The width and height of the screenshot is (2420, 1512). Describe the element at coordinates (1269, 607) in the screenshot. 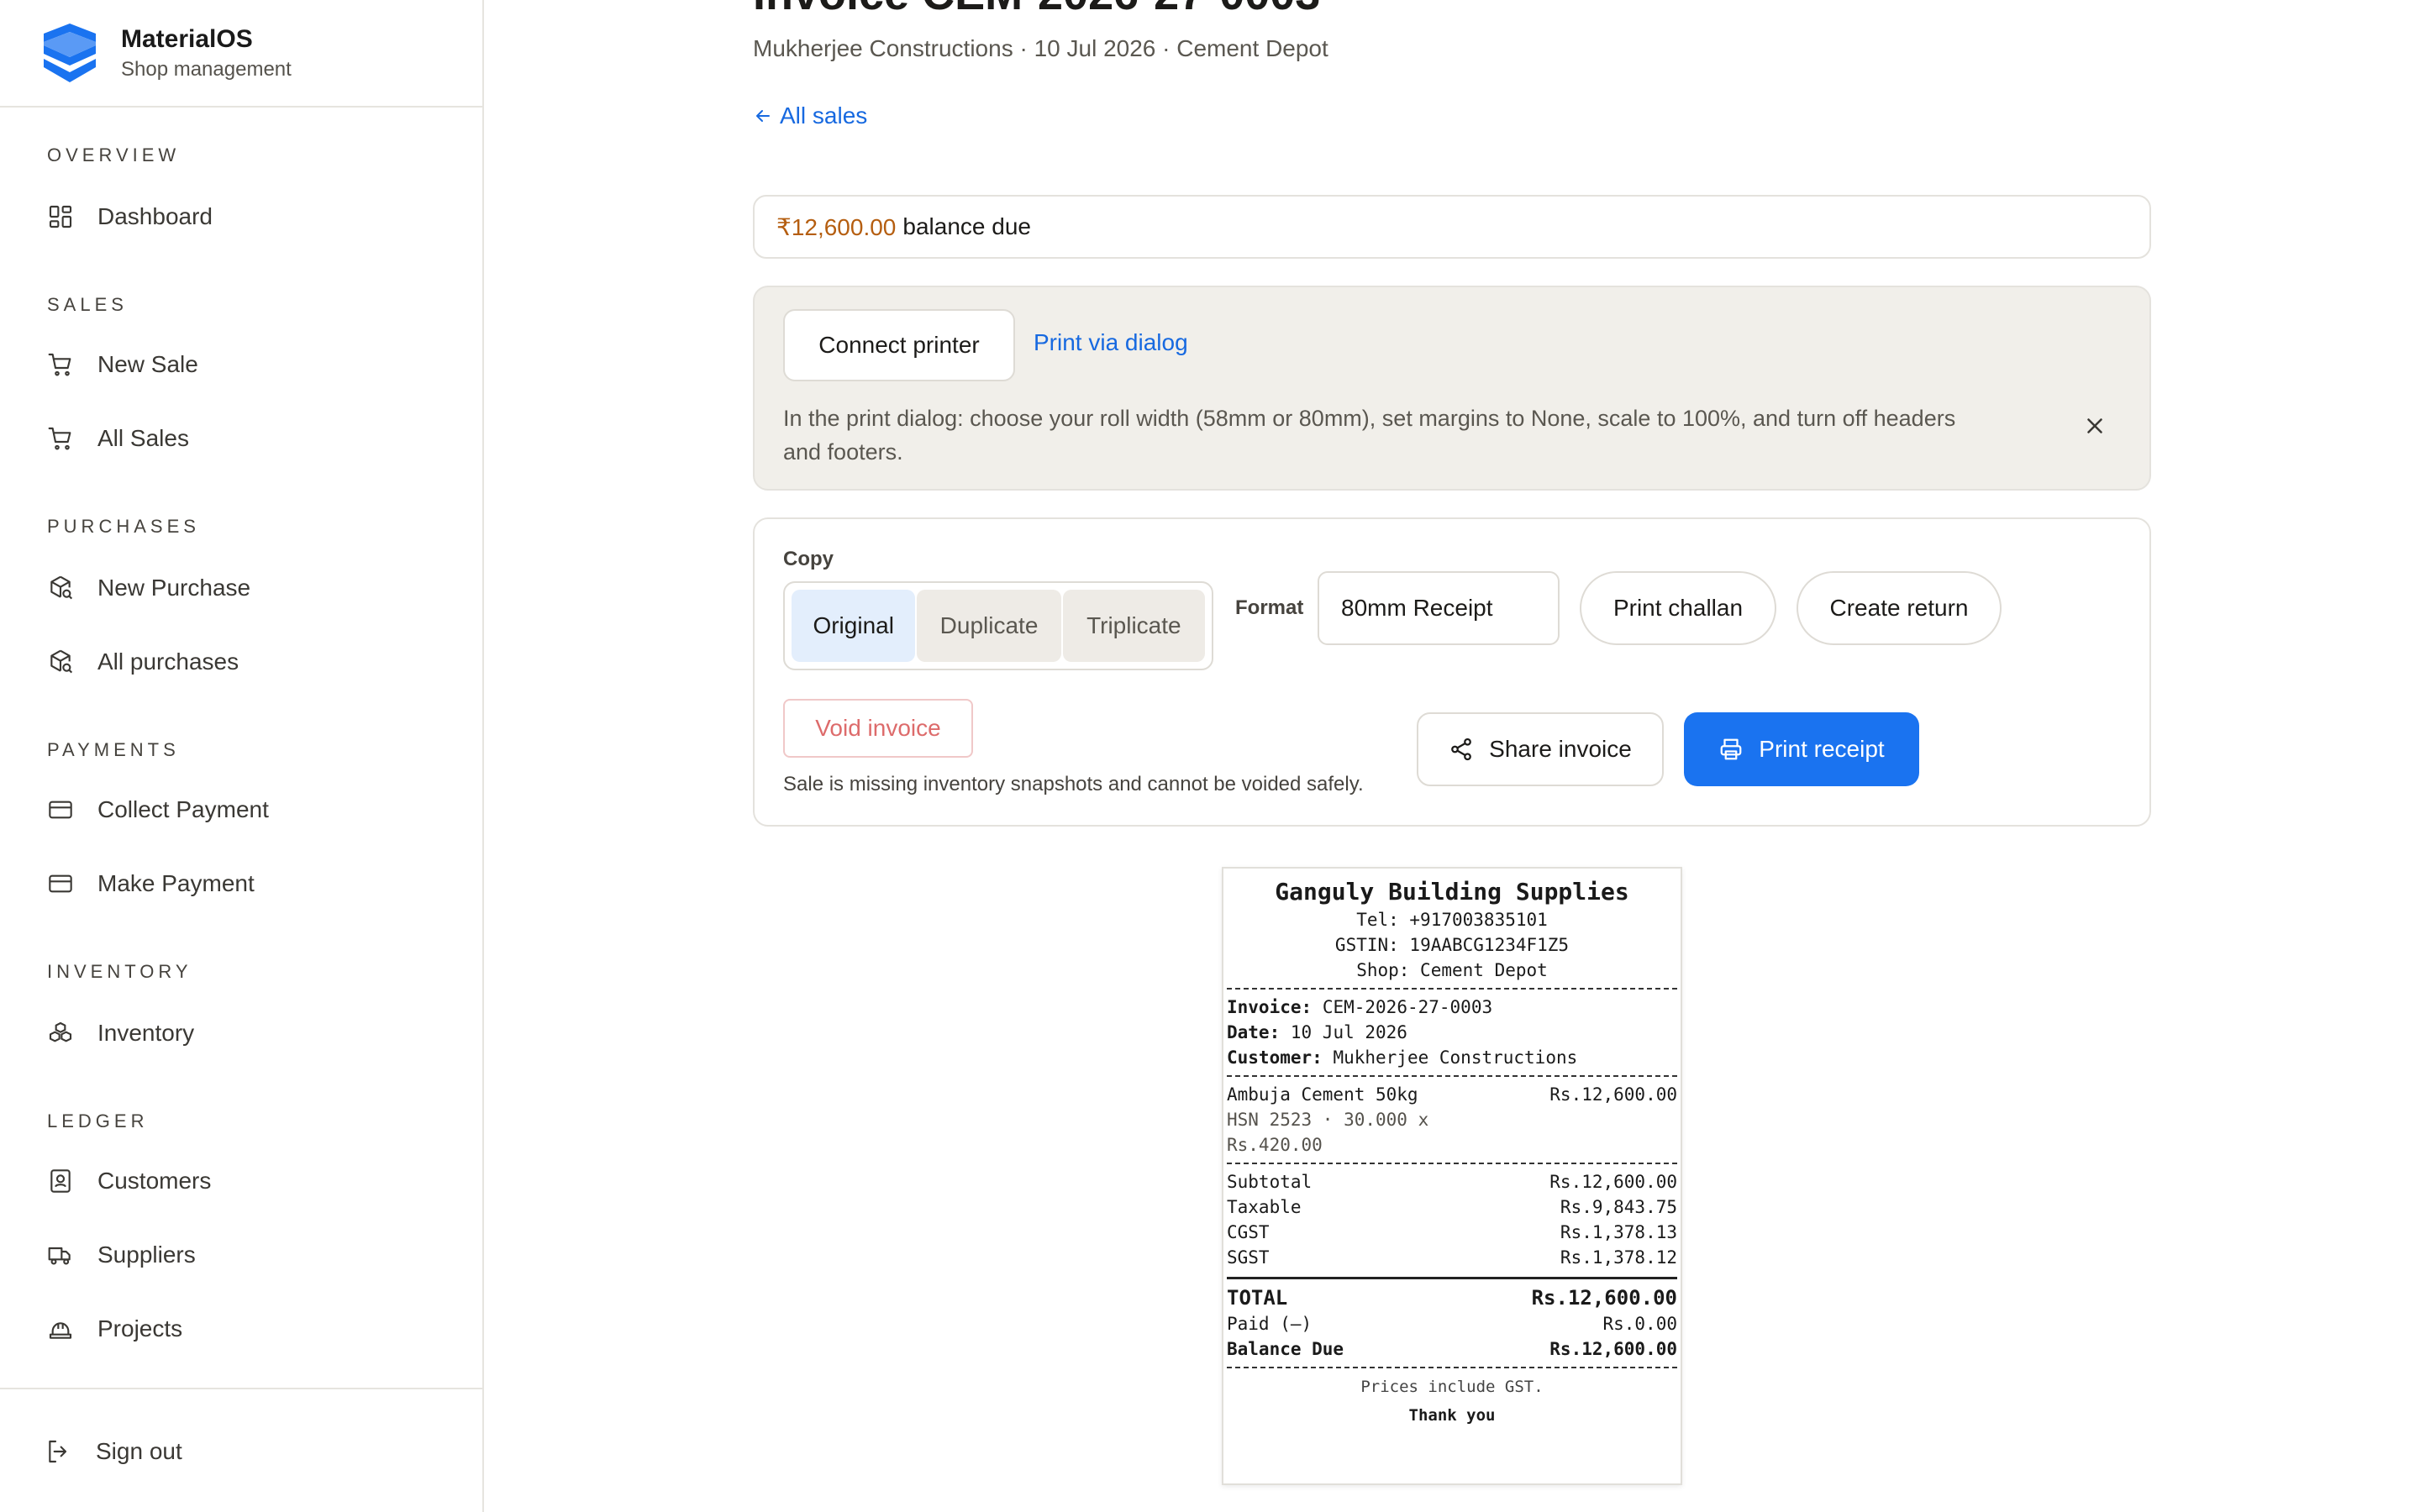

I see `format-label: Format` at that location.